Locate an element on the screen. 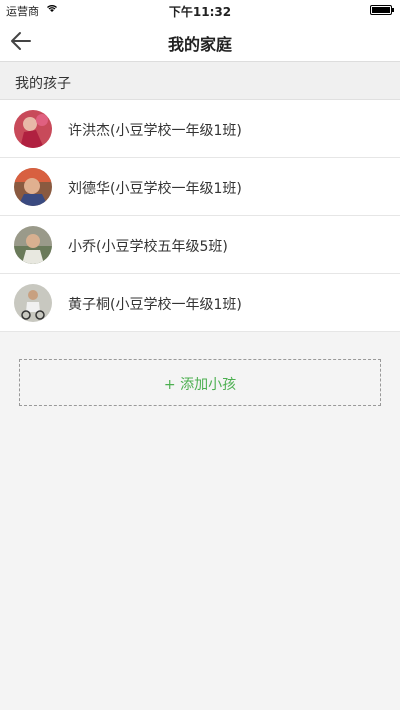 Image resolution: width=400 pixels, height=710 pixels. child-row: 黄子桐(小豆学校一年级1班) is located at coordinates (200, 303).